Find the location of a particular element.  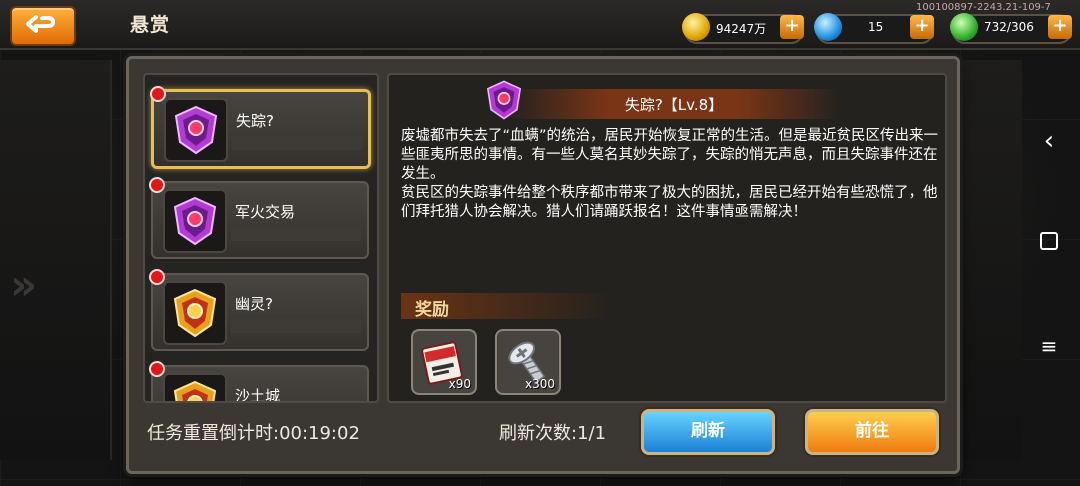

energy-value: 732/306 is located at coordinates (1009, 27).